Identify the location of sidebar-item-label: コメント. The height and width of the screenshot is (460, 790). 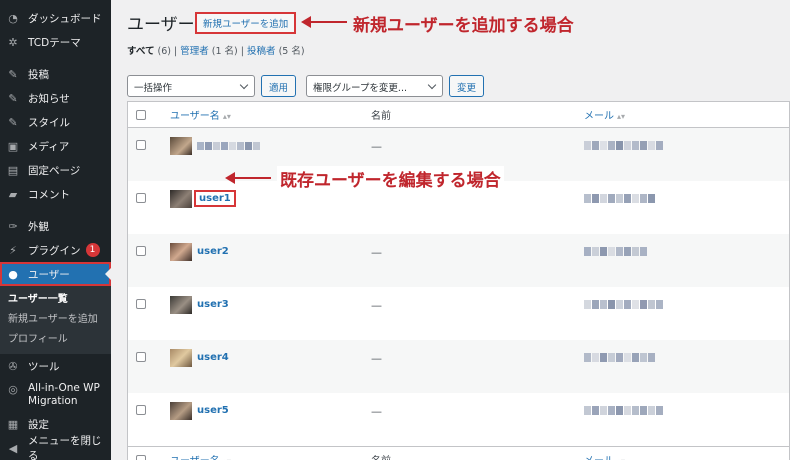
(49, 194).